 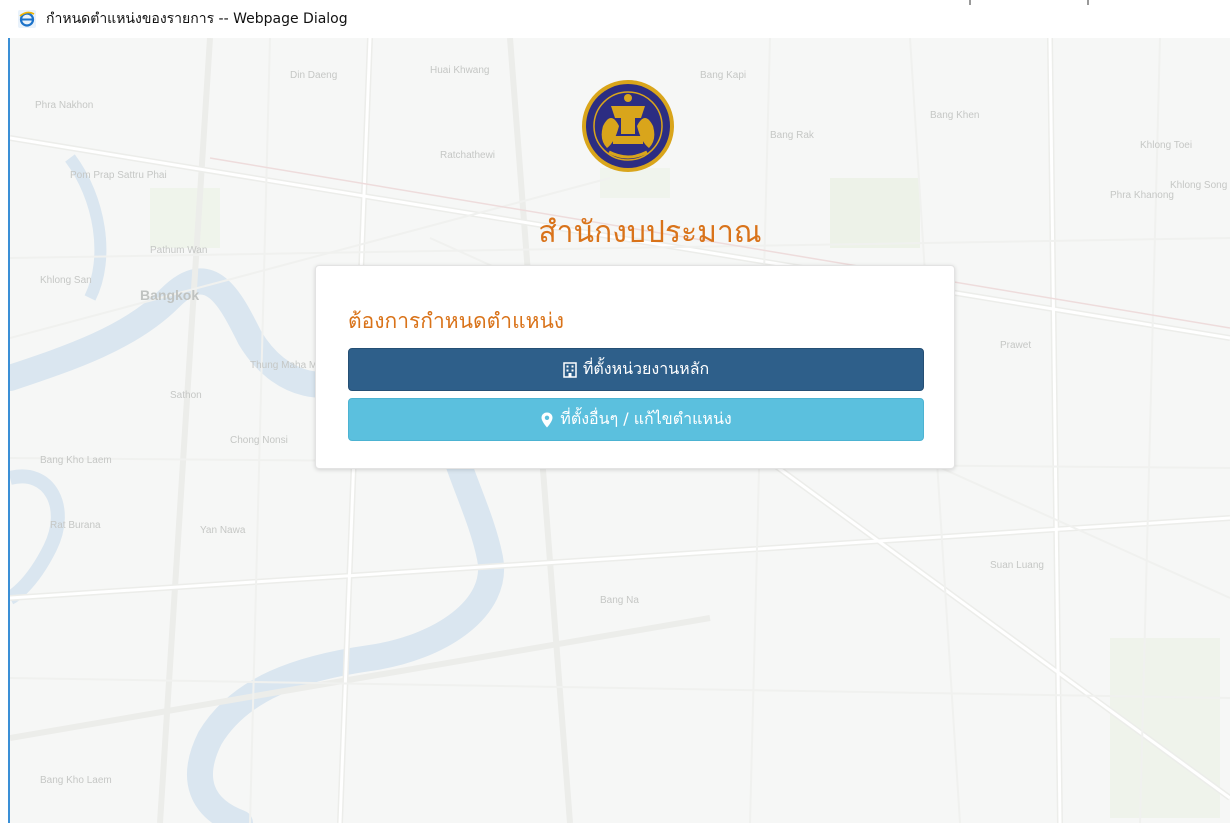 What do you see at coordinates (646, 418) in the screenshot?
I see `other-location-label: ที่ตั้งอื่นๆ / แก้ไขตำแหน่ง` at bounding box center [646, 418].